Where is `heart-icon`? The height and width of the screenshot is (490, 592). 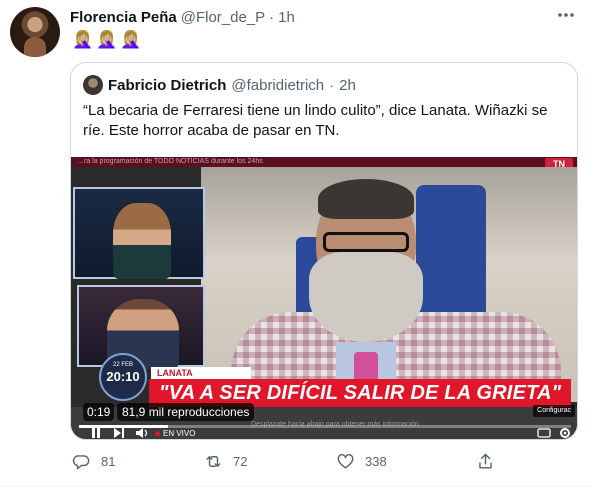 heart-icon is located at coordinates (345, 461).